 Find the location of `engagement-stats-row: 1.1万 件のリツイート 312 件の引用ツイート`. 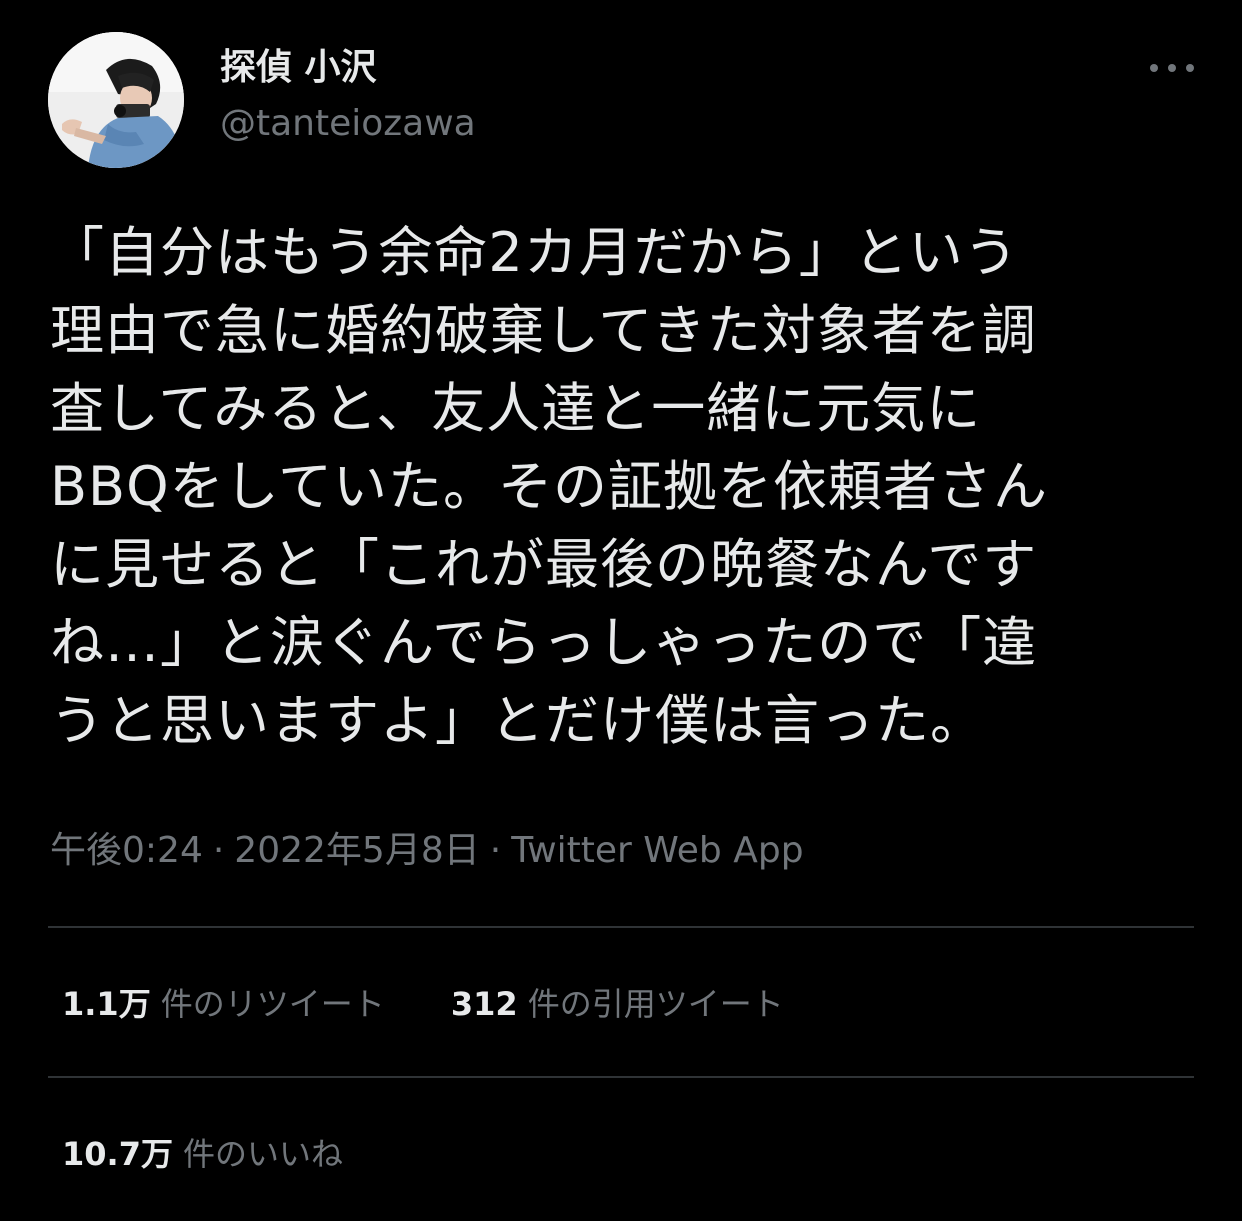

engagement-stats-row: 1.1万 件のリツイート 312 件の引用ツイート is located at coordinates (451, 1004).